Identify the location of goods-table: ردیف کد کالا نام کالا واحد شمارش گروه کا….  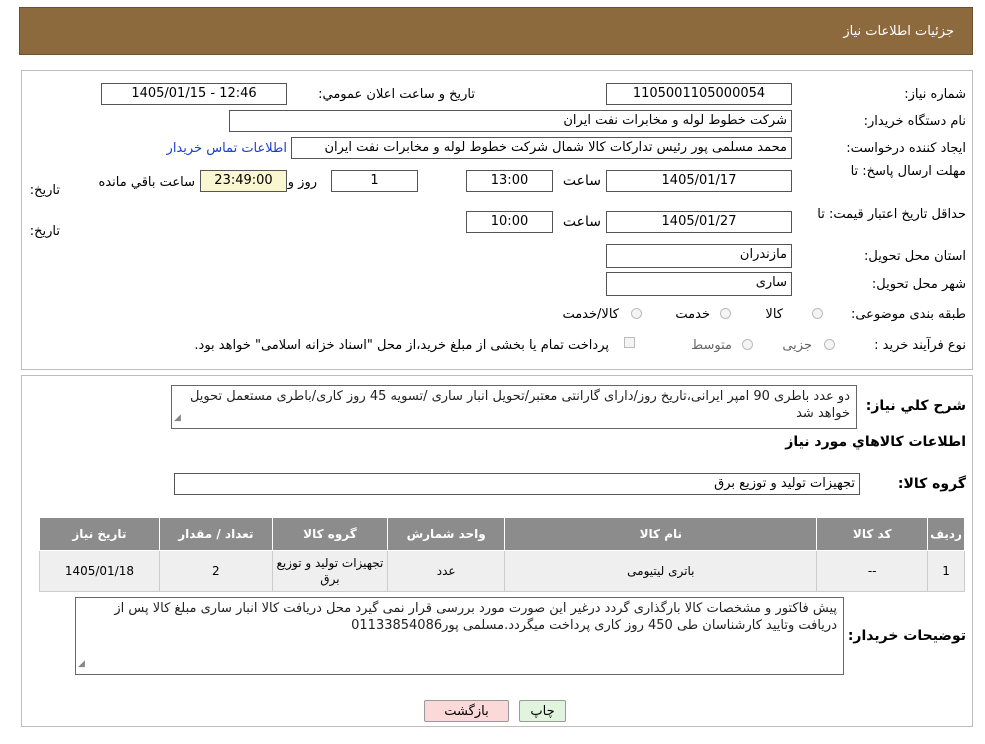
(502, 554).